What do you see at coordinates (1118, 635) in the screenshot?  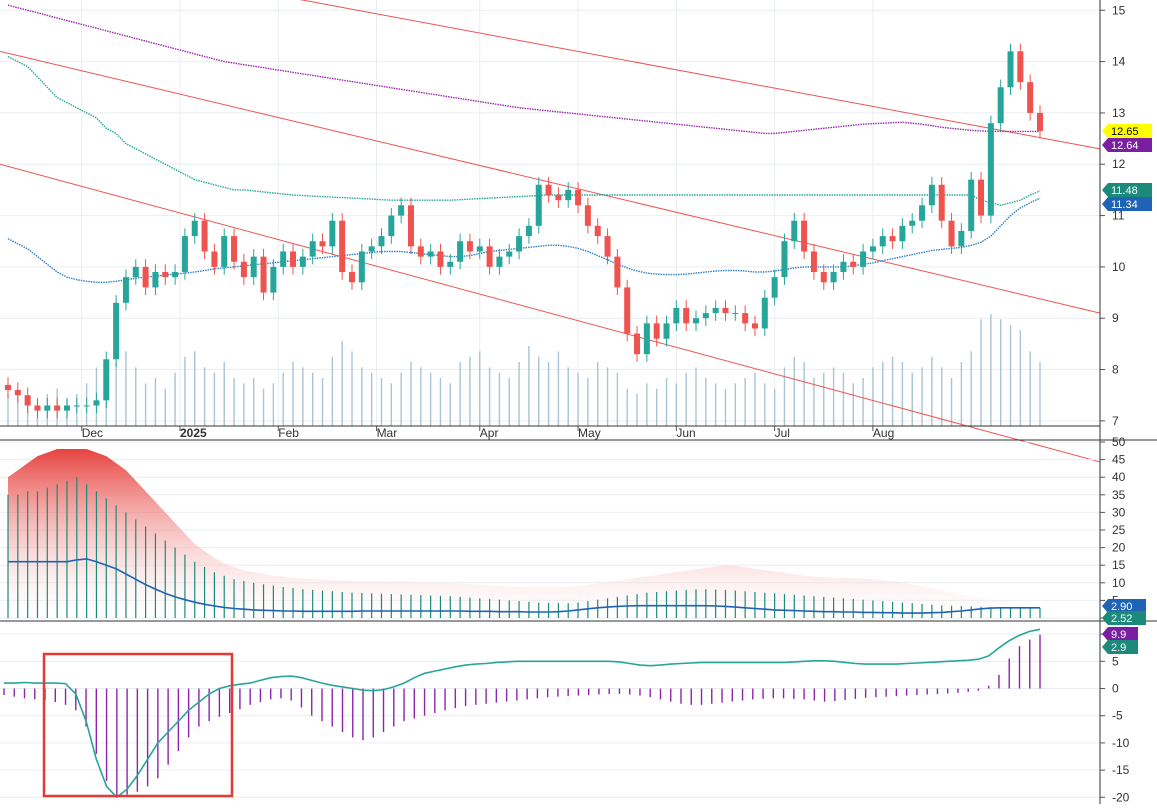 I see `ind2-badge-label: 9.9` at bounding box center [1118, 635].